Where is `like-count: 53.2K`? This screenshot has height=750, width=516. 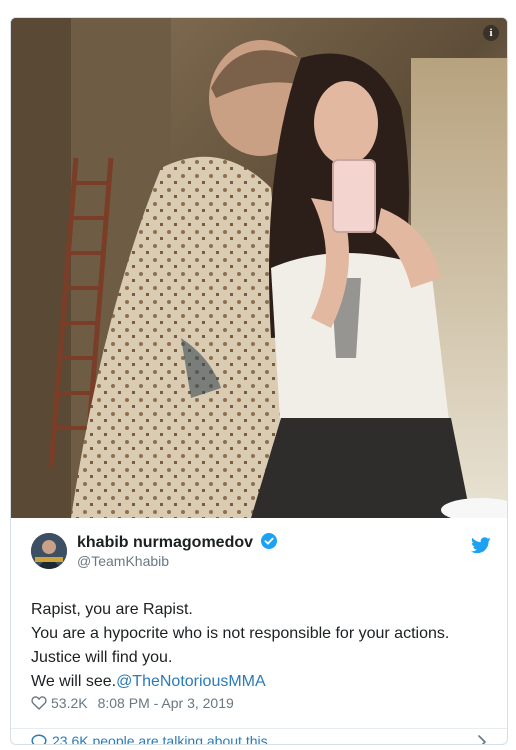
like-count: 53.2K is located at coordinates (69, 703).